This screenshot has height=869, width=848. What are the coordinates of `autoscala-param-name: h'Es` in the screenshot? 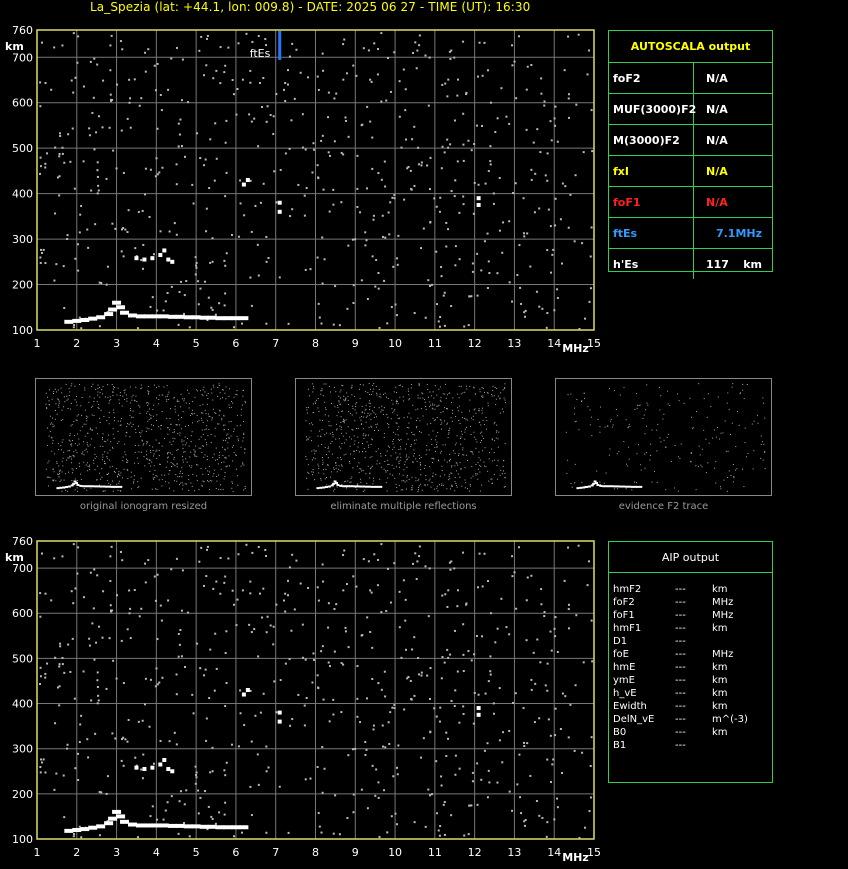 It's located at (651, 264).